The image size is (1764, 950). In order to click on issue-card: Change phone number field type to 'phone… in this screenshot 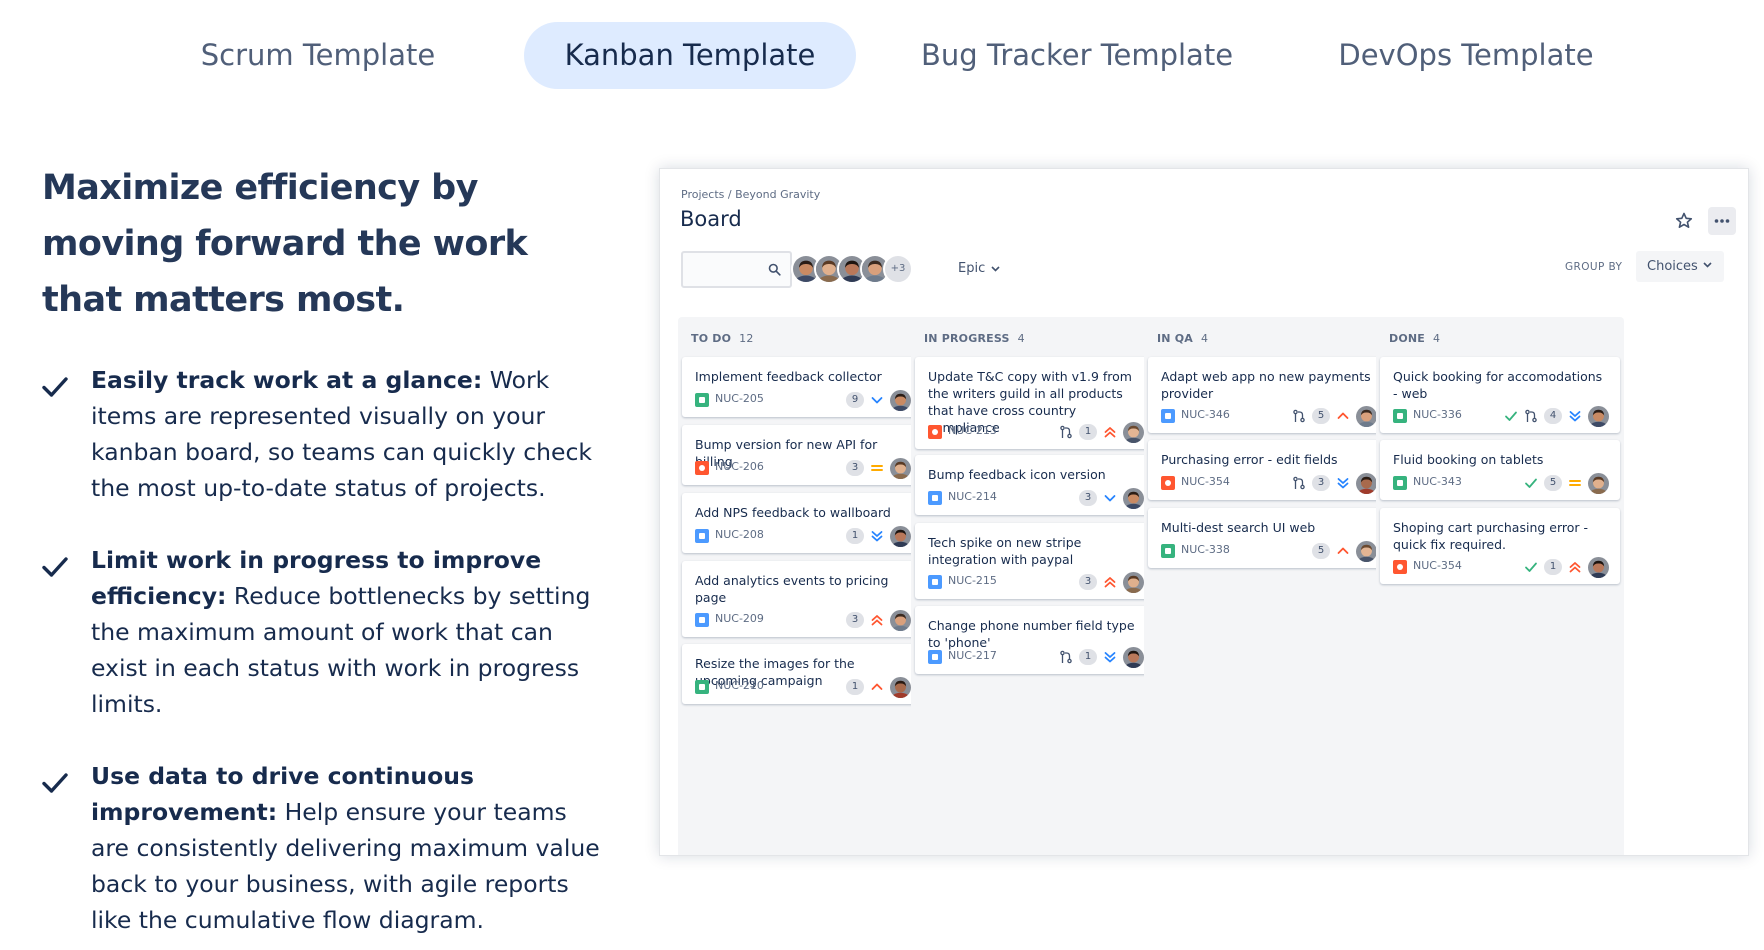, I will do `click(1035, 640)`.